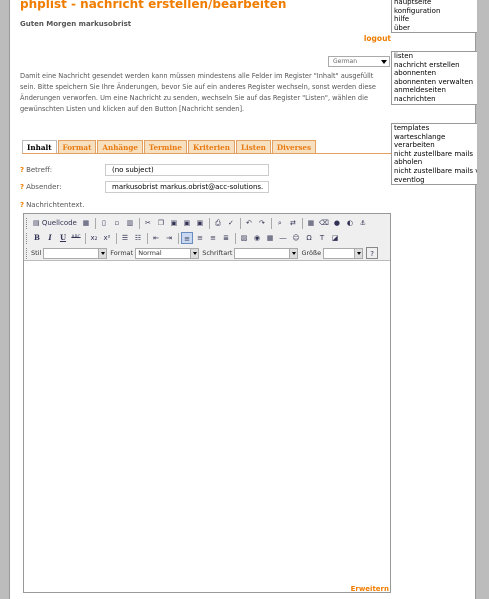 The image size is (489, 599). What do you see at coordinates (231, 223) in the screenshot?
I see `spellcheck-icon: ✓` at bounding box center [231, 223].